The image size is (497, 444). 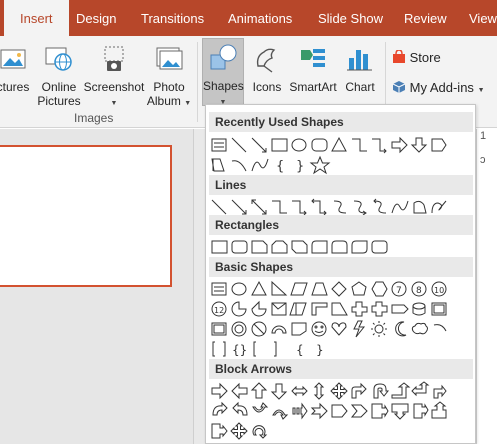 I want to click on photo-album-icon, so click(x=169, y=60).